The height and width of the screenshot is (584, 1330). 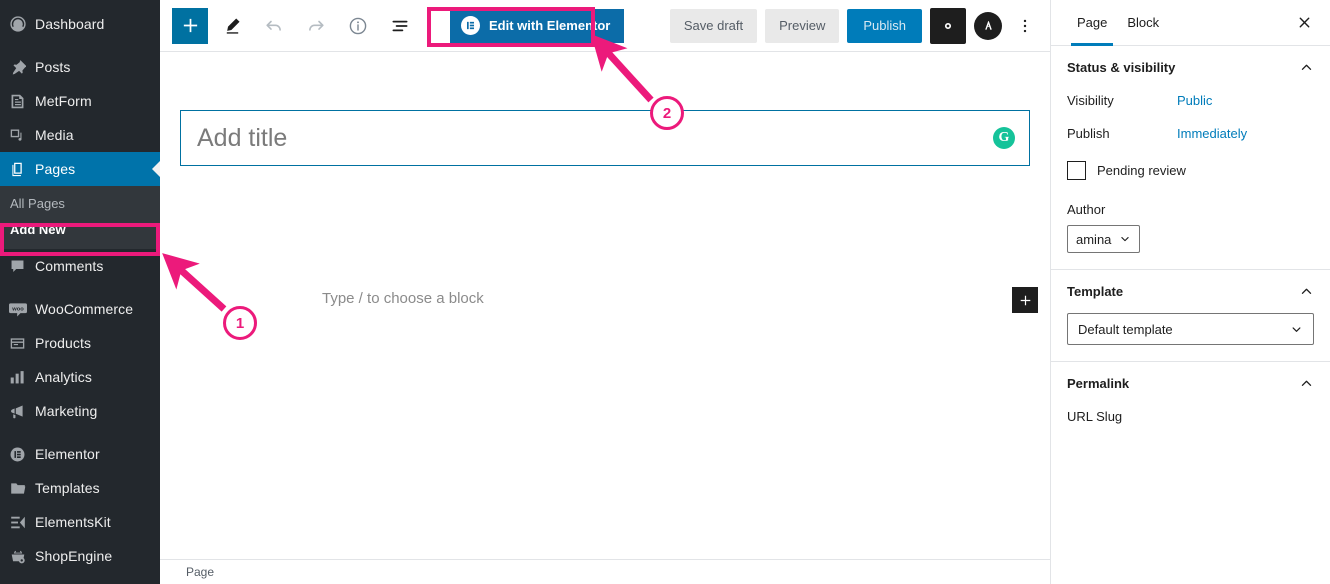 I want to click on title-input, so click(x=595, y=138).